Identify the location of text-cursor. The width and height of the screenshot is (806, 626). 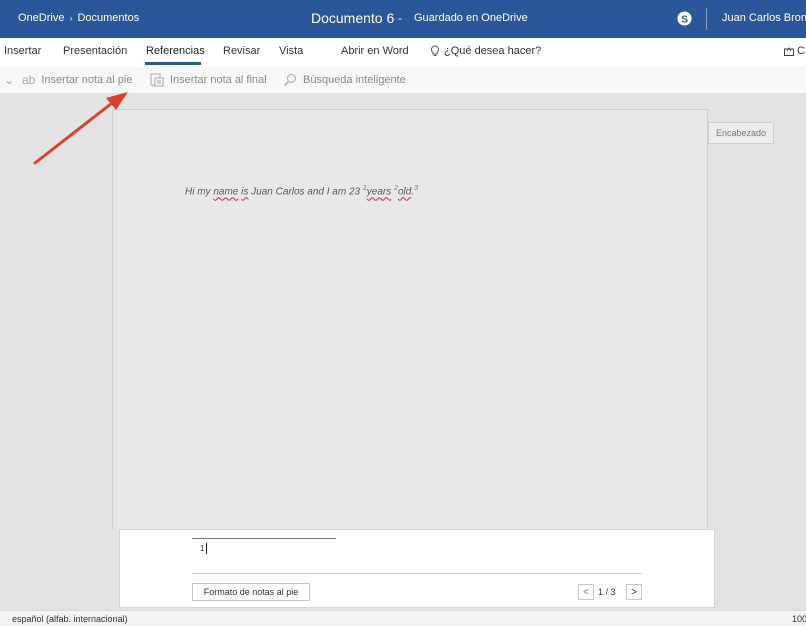
(206, 548).